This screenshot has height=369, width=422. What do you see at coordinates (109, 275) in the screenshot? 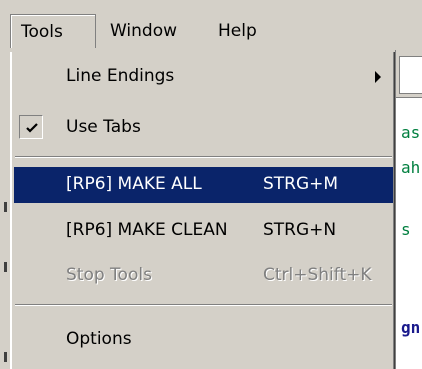
I see `menu-item-label: Stop Tools` at bounding box center [109, 275].